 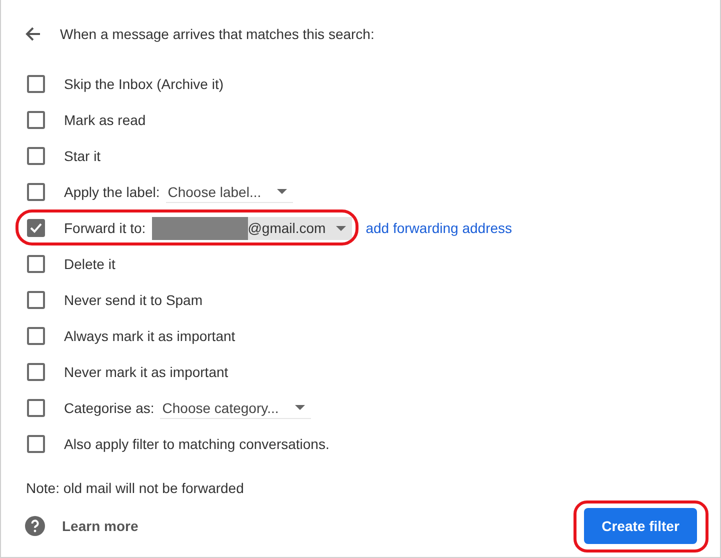 I want to click on check-icon, so click(x=36, y=228).